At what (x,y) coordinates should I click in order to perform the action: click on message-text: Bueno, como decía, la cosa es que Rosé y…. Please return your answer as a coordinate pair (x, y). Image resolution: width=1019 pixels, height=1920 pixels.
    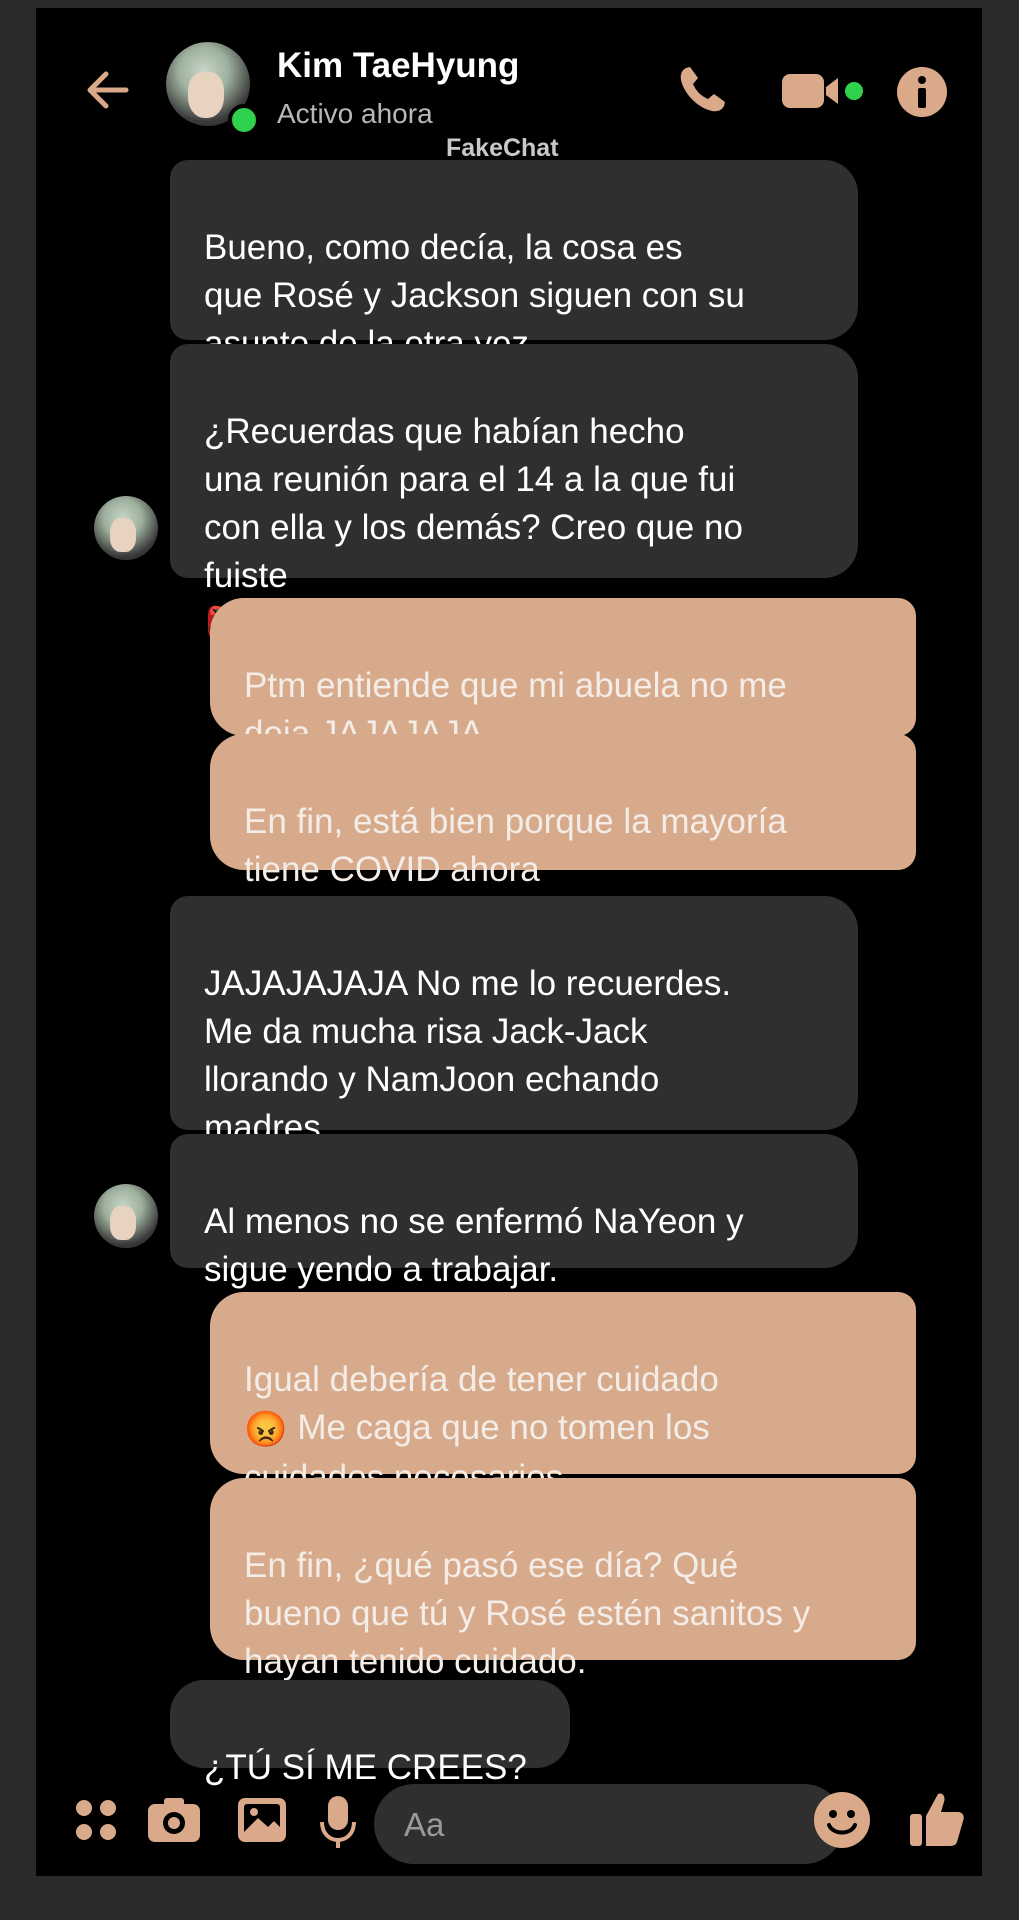
    Looking at the image, I should click on (474, 295).